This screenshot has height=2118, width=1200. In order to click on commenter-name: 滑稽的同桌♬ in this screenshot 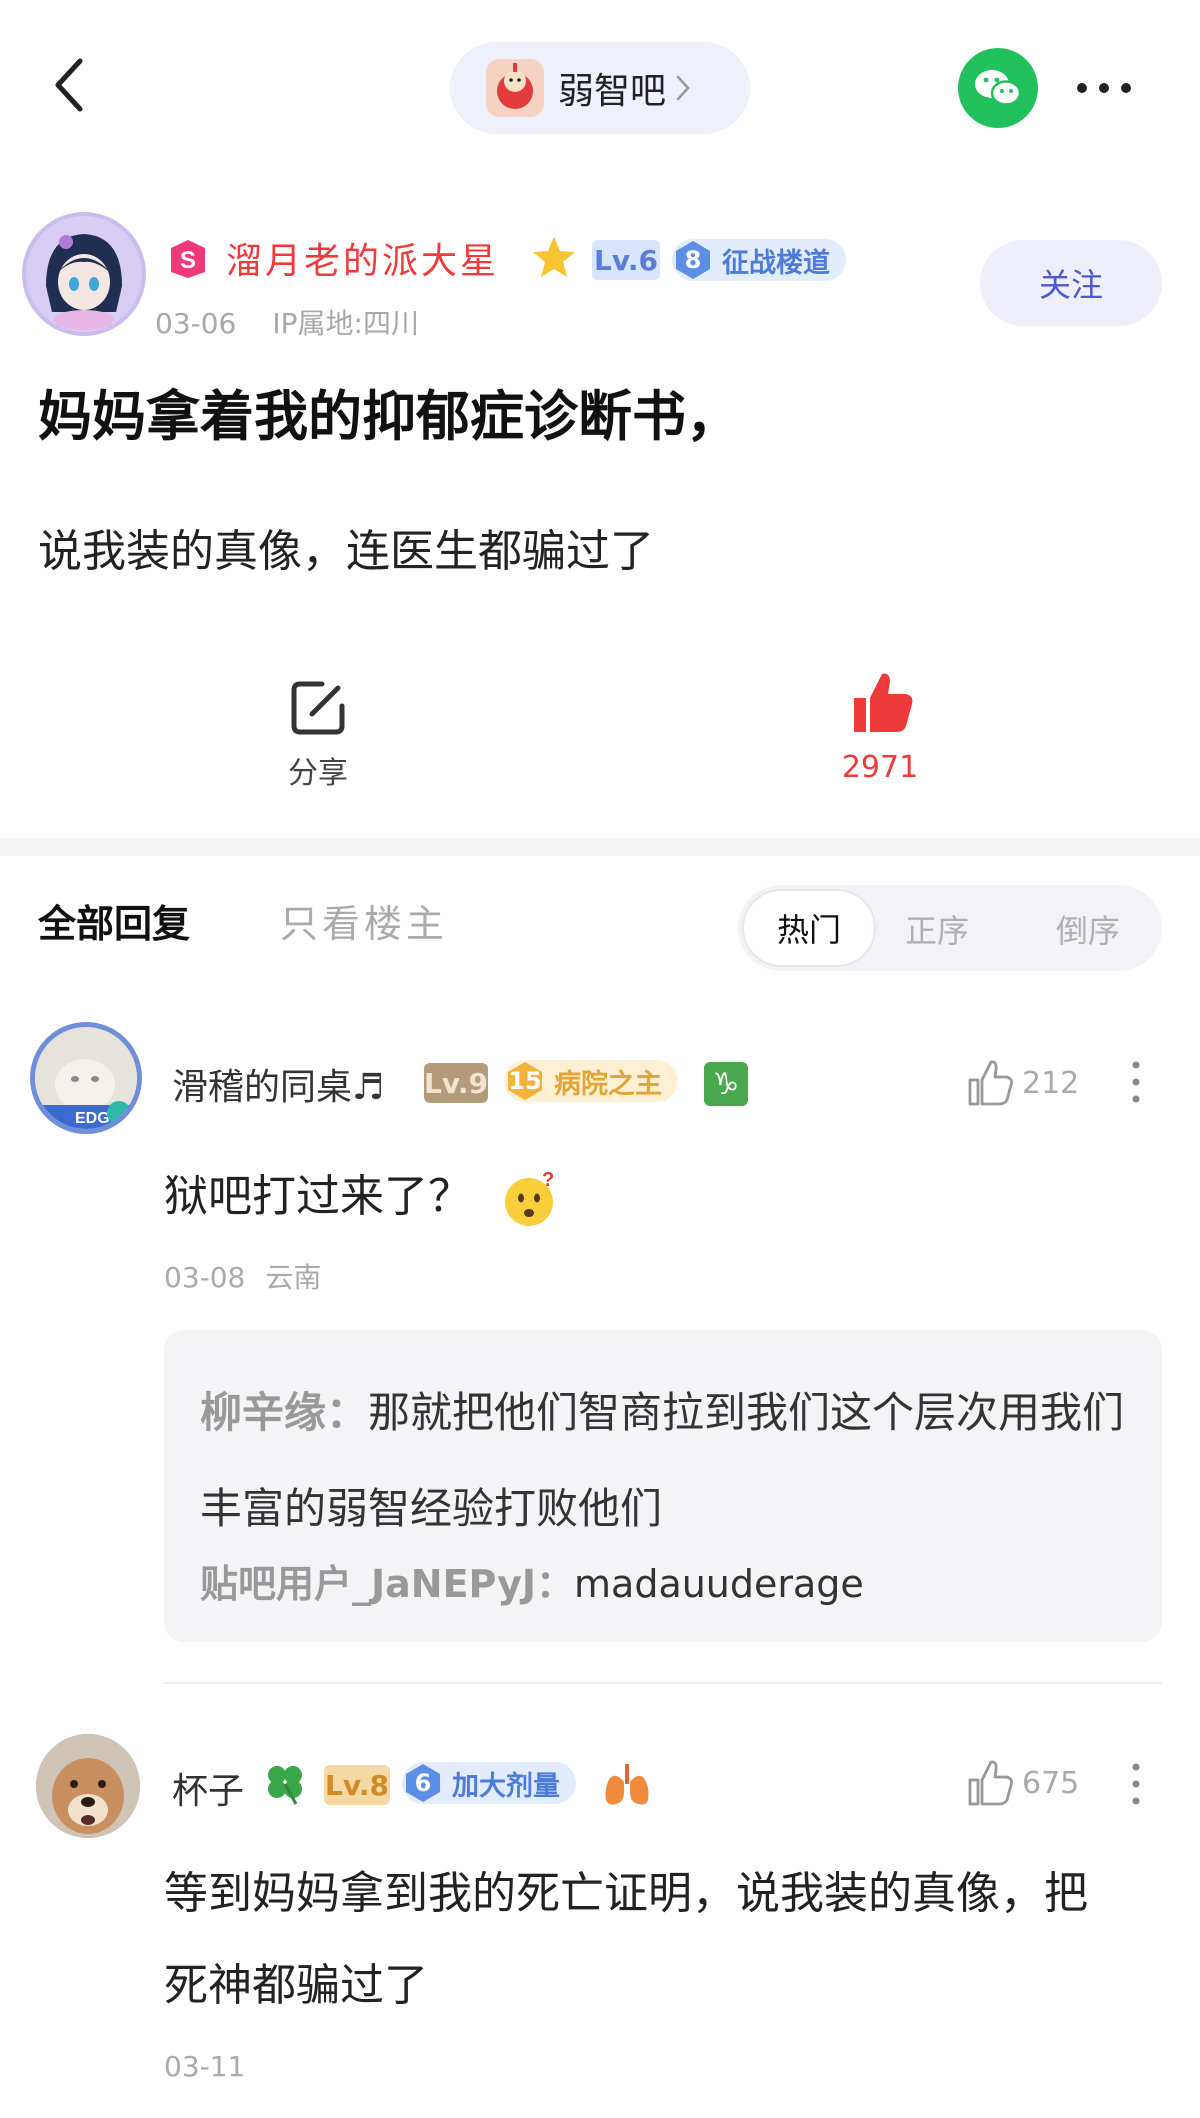, I will do `click(278, 1084)`.